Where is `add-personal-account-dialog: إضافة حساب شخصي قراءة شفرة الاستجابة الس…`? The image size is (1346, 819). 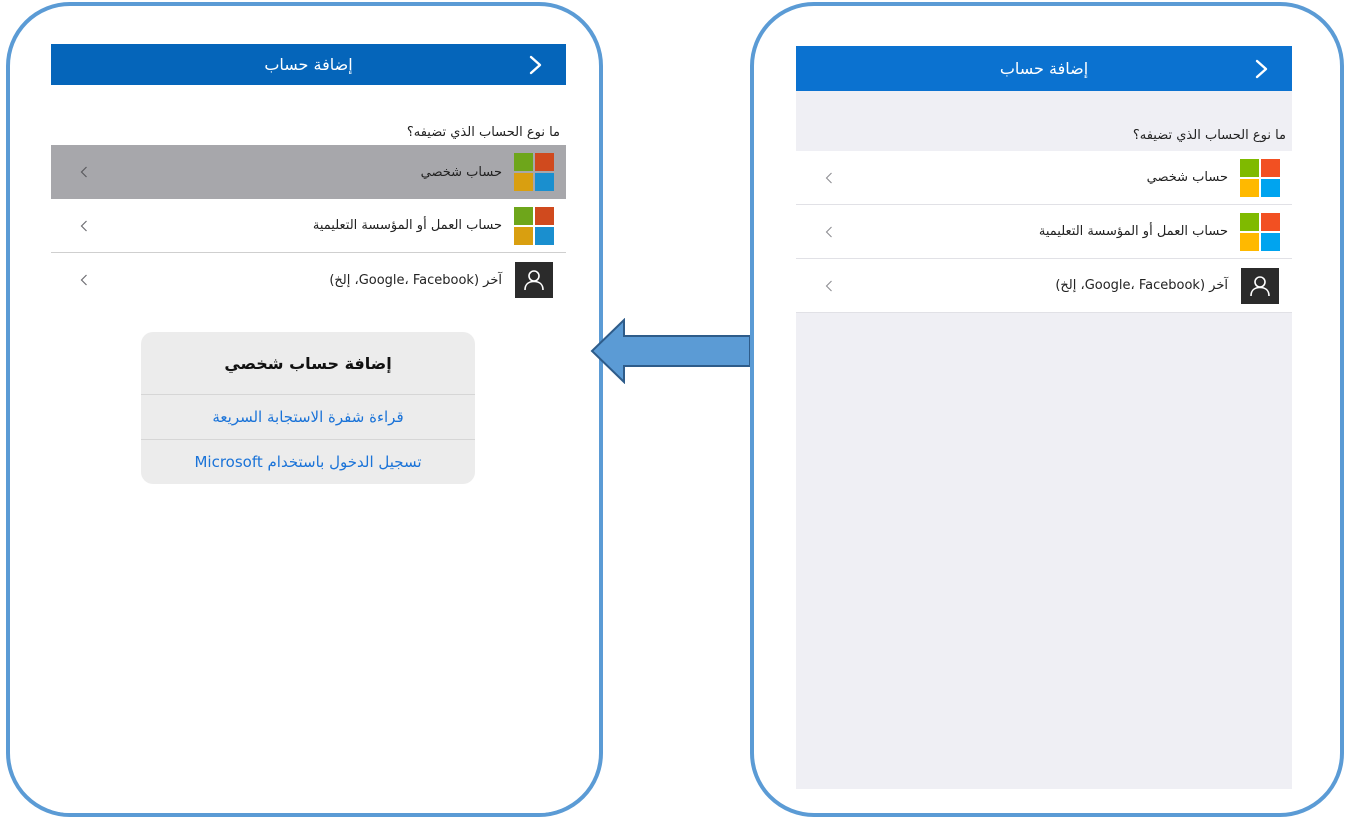
add-personal-account-dialog: إضافة حساب شخصي قراءة شفرة الاستجابة الس… is located at coordinates (308, 408).